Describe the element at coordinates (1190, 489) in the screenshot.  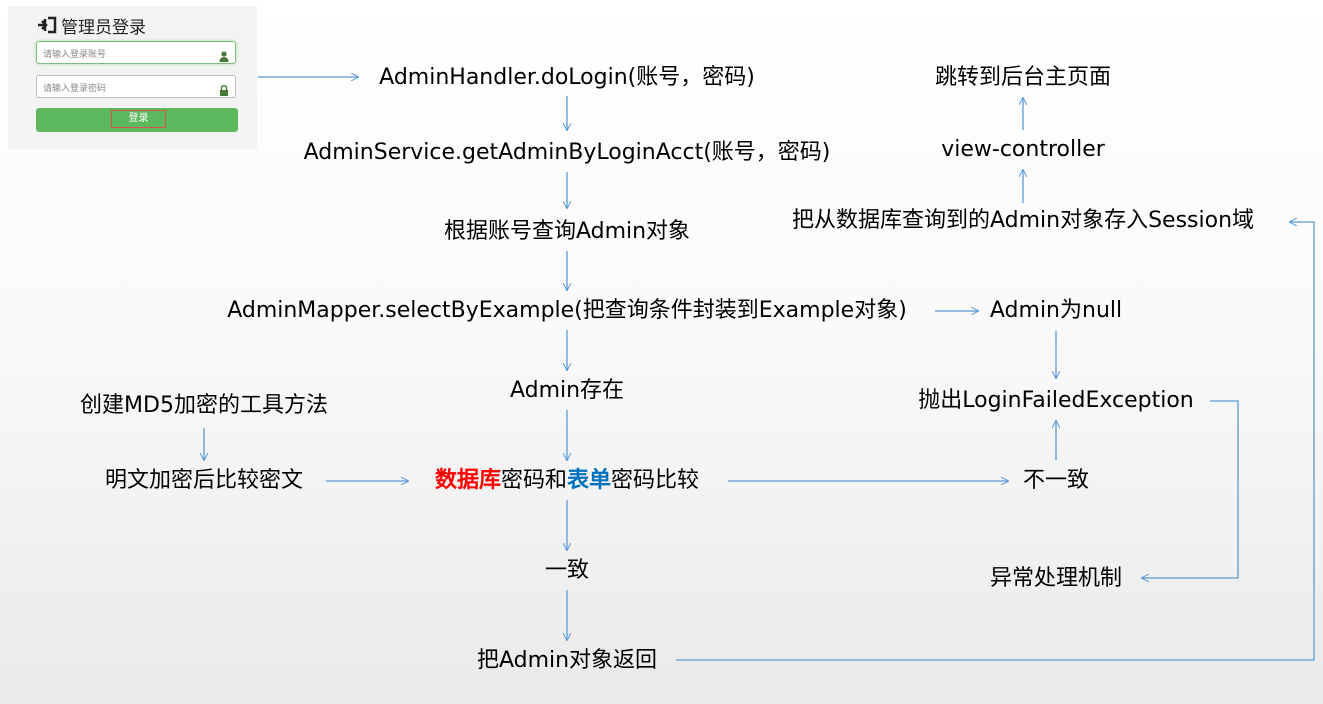
I see `arrow-exception-to-handling` at that location.